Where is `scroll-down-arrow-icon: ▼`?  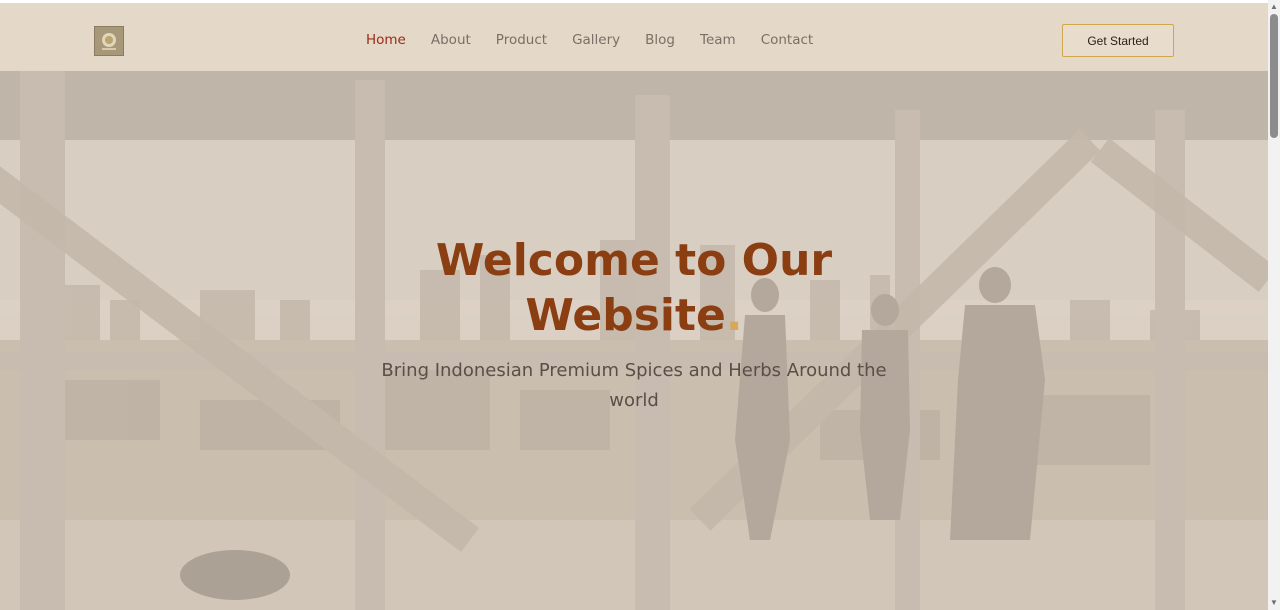
scroll-down-arrow-icon: ▼ is located at coordinates (1274, 603).